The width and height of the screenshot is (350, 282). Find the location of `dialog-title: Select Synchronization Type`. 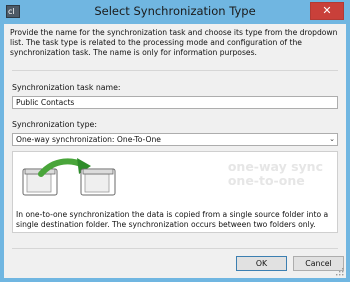

dialog-title: Select Synchronization Type is located at coordinates (175, 11).